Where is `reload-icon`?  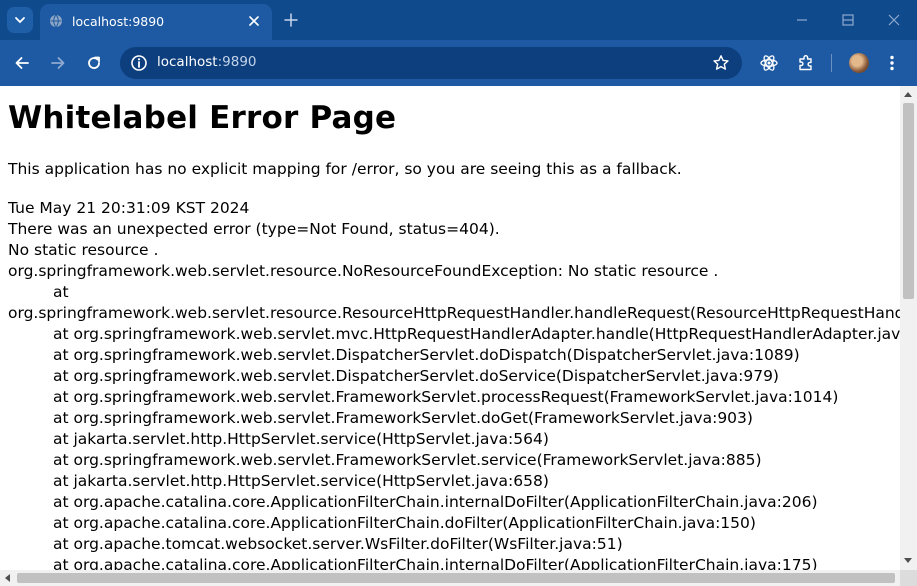 reload-icon is located at coordinates (94, 62).